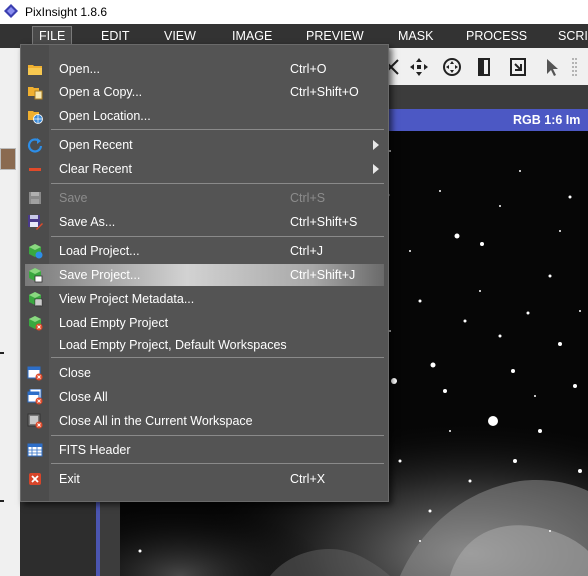 This screenshot has height=576, width=588. I want to click on toolbar-separator-icon, so click(574, 67).